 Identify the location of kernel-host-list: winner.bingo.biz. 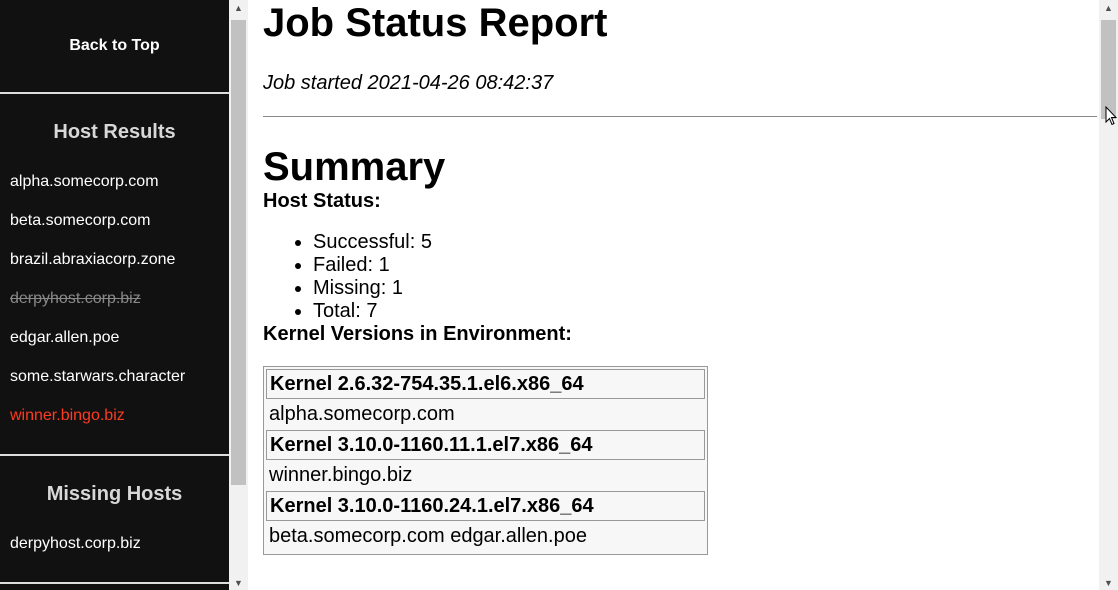
(341, 475).